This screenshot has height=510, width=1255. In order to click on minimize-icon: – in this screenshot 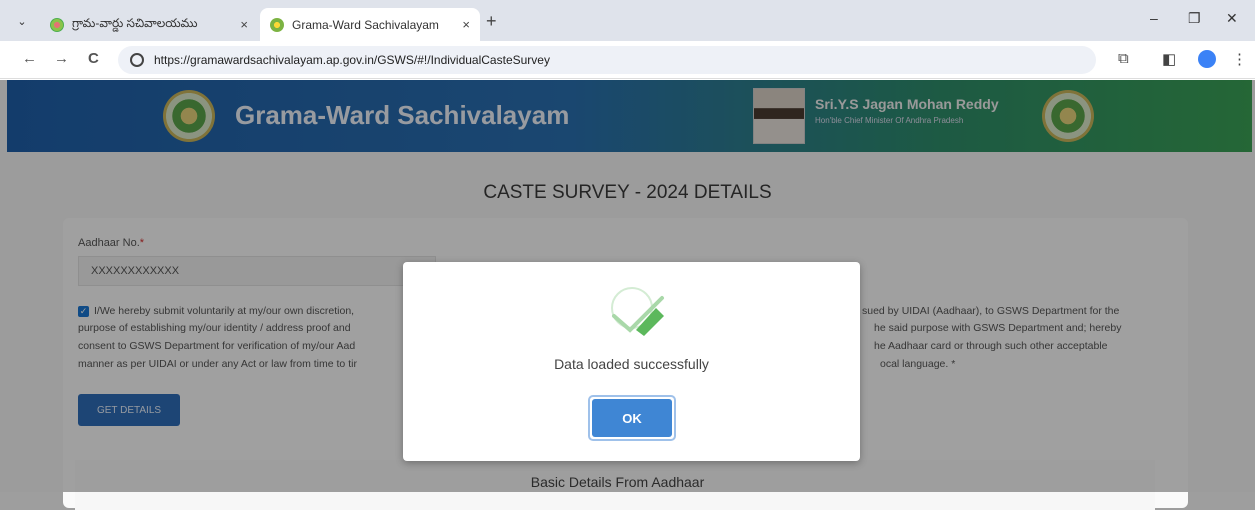, I will do `click(1154, 18)`.